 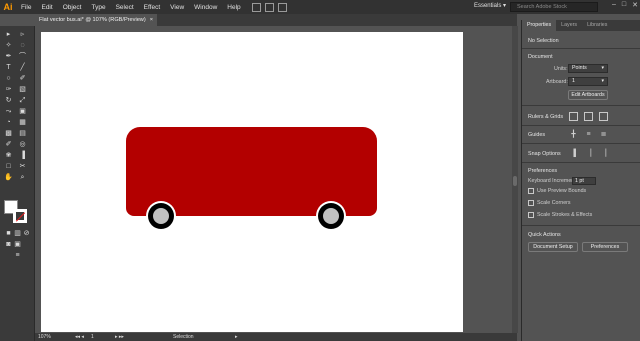 What do you see at coordinates (553, 247) in the screenshot?
I see `document-setup-button: Document Setup` at bounding box center [553, 247].